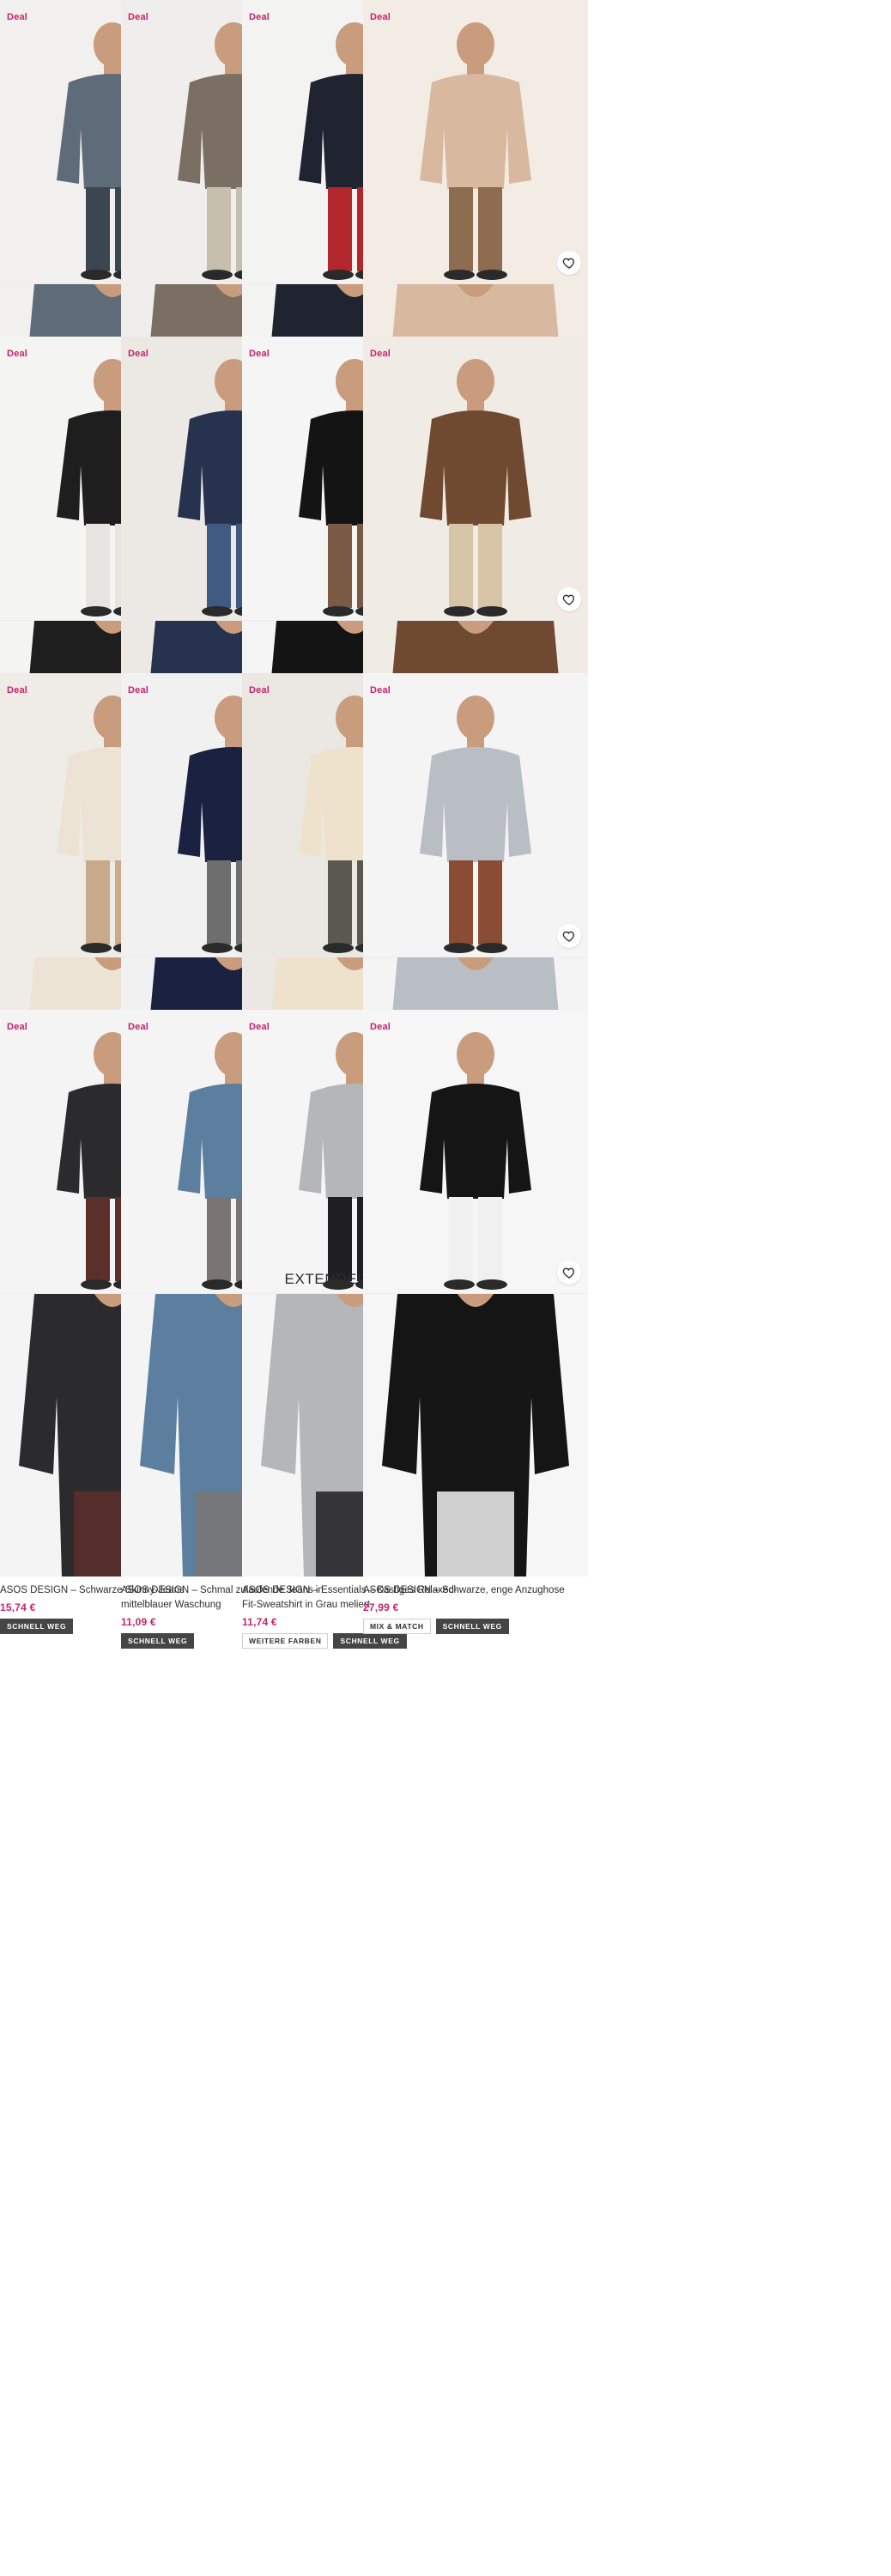 Image resolution: width=891 pixels, height=2576 pixels. I want to click on product-price: 27,99 €, so click(381, 1607).